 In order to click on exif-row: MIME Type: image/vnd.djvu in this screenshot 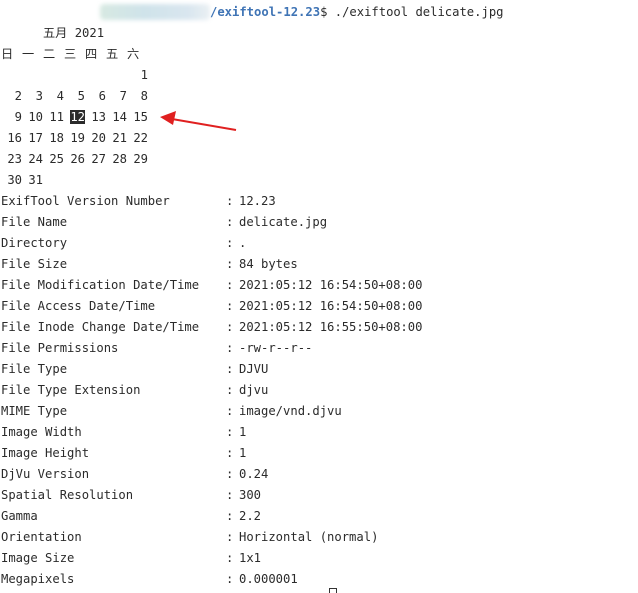, I will do `click(171, 411)`.